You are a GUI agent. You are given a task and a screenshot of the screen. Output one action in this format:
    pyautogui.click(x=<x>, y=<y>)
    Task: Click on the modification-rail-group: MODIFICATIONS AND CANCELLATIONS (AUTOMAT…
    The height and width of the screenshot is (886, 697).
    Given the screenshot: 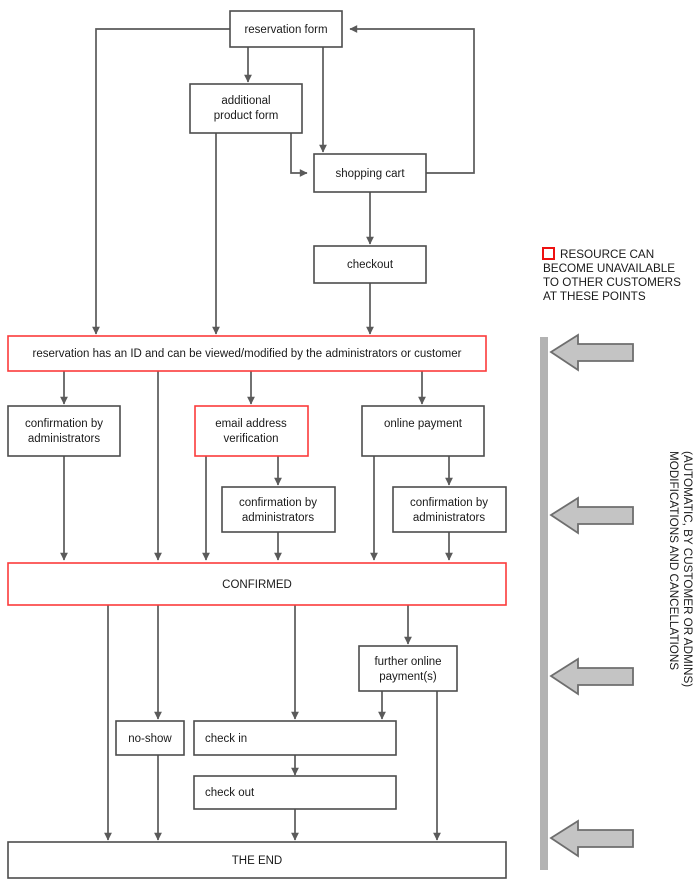 What is the action you would take?
    pyautogui.click(x=617, y=601)
    